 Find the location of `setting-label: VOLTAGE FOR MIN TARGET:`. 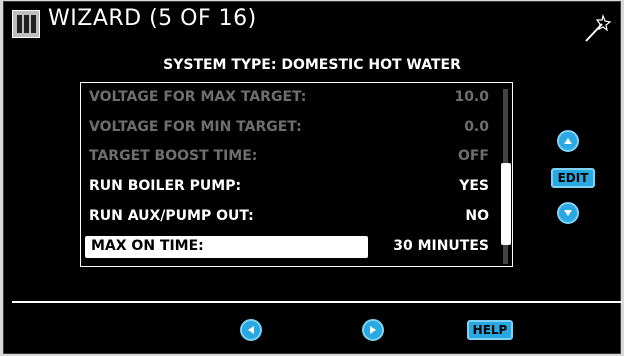

setting-label: VOLTAGE FOR MIN TARGET: is located at coordinates (195, 127).